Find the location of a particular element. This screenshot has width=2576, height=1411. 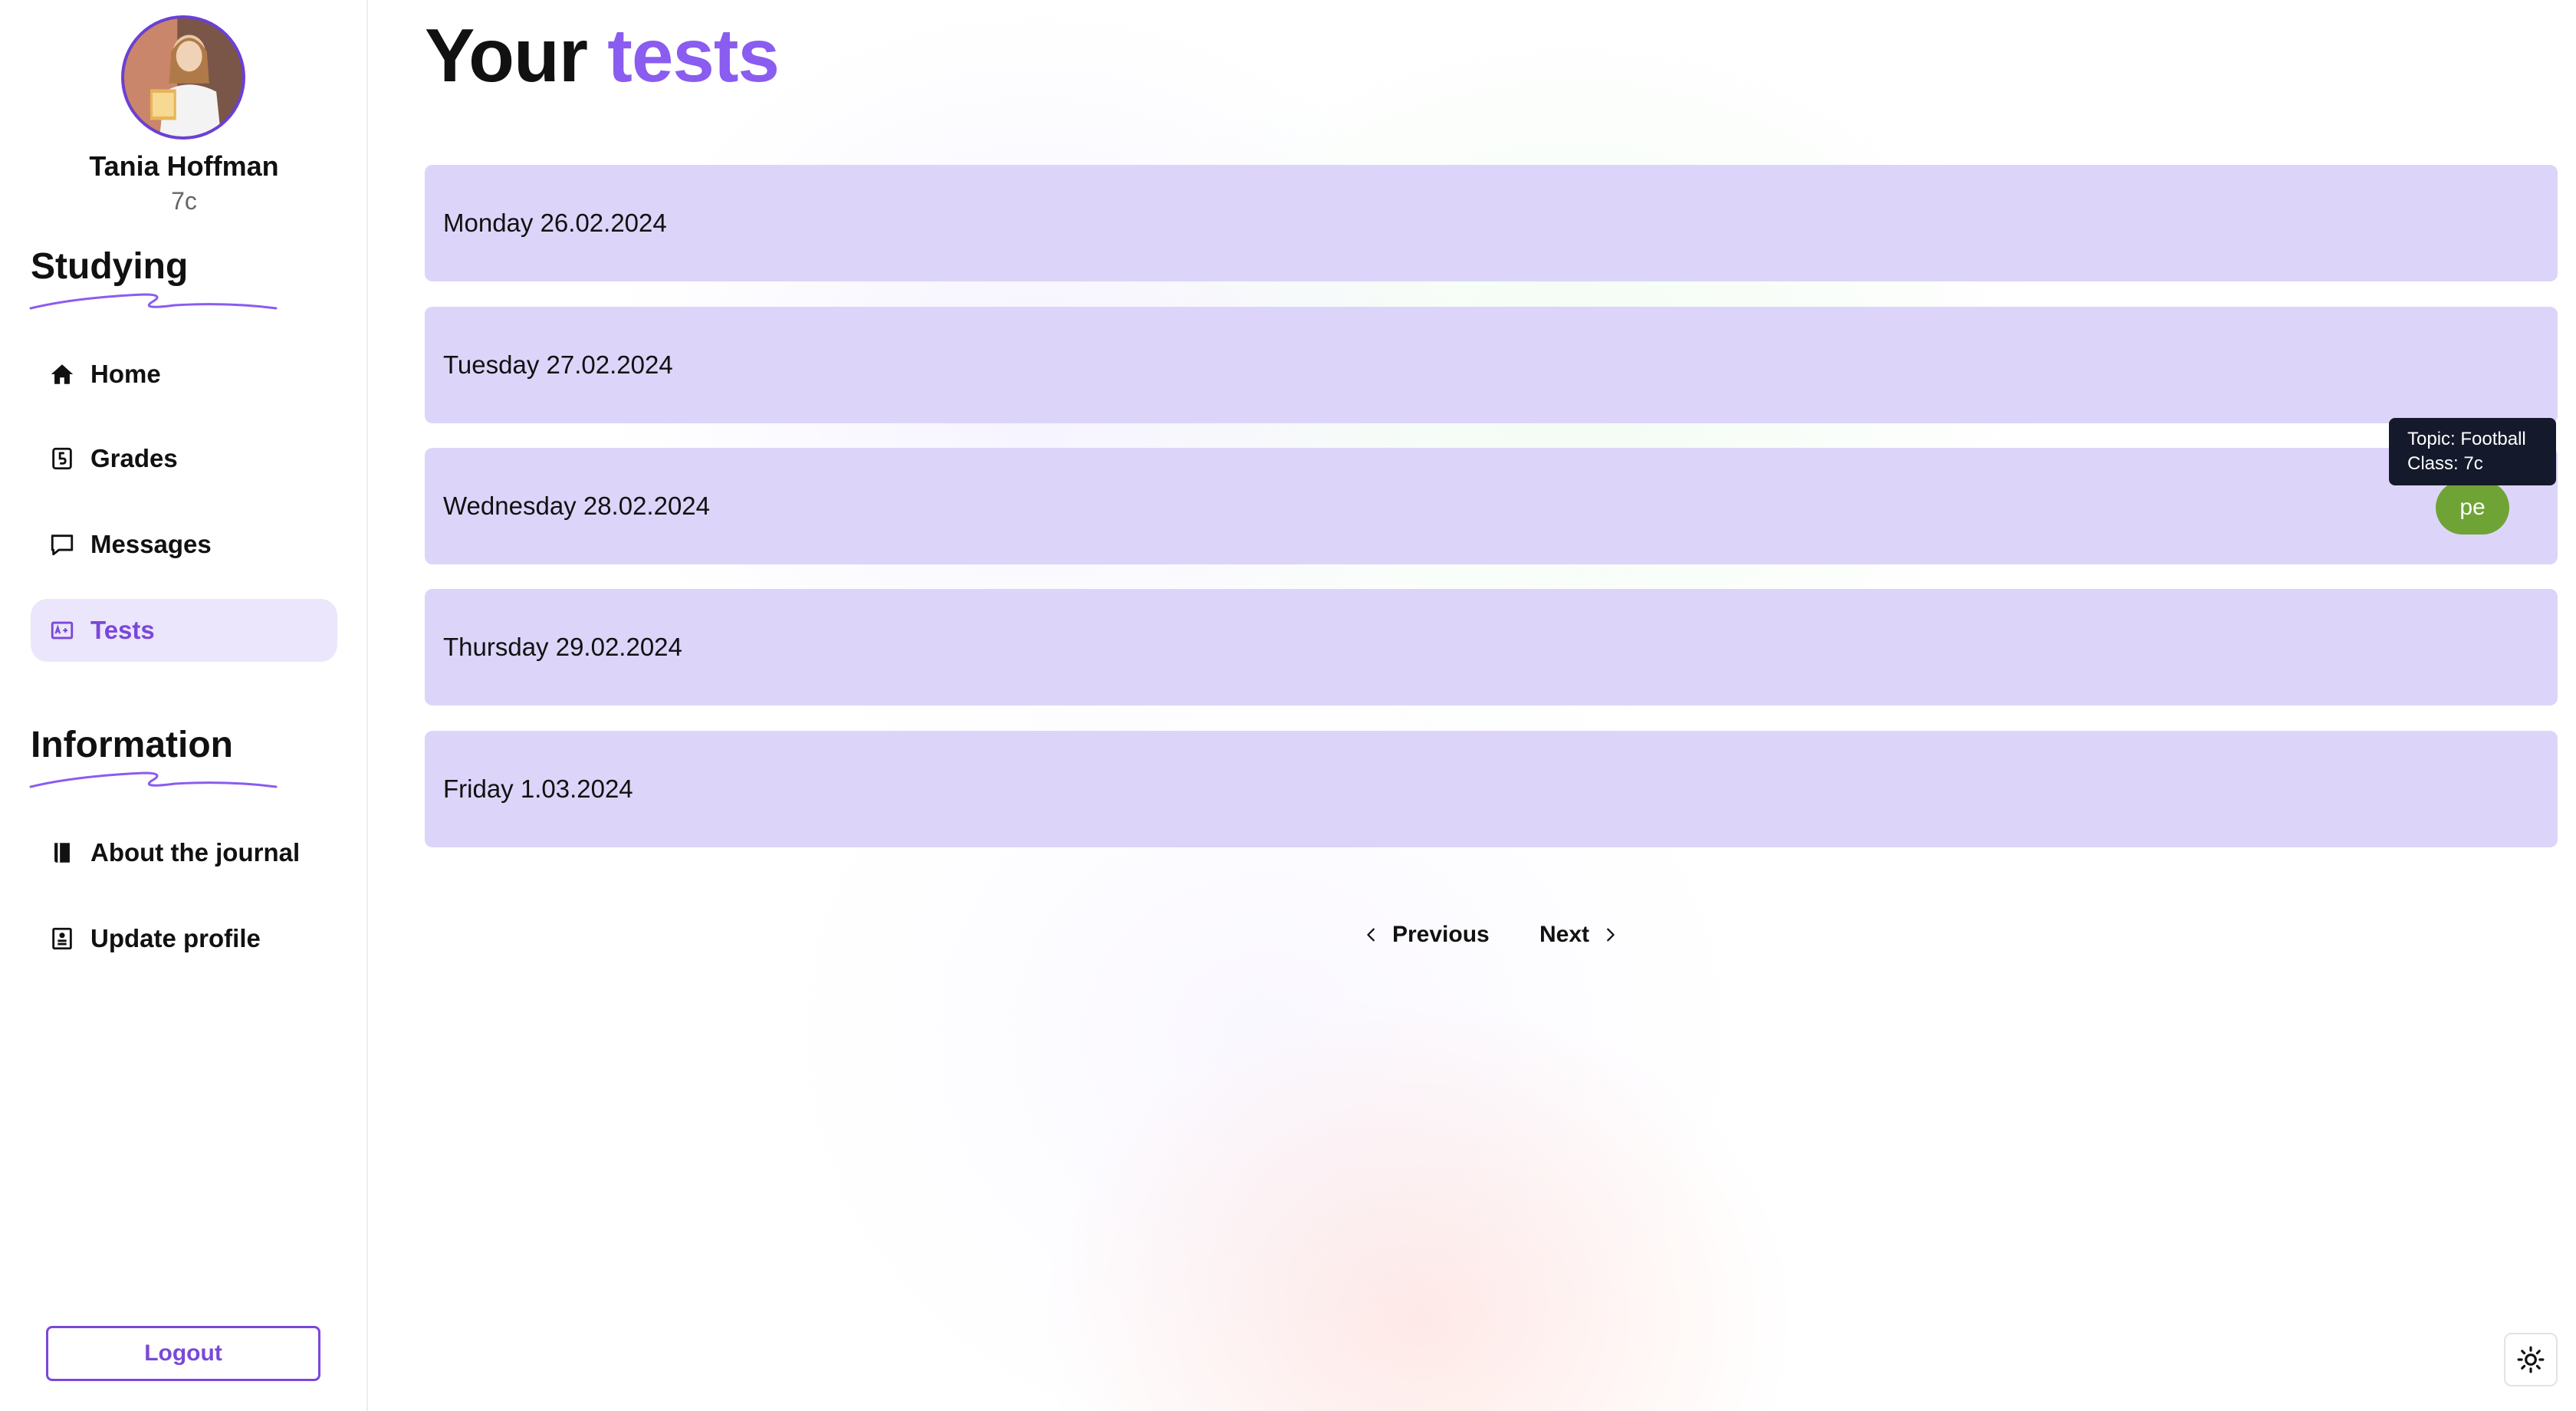

next-button: Next is located at coordinates (1579, 935).